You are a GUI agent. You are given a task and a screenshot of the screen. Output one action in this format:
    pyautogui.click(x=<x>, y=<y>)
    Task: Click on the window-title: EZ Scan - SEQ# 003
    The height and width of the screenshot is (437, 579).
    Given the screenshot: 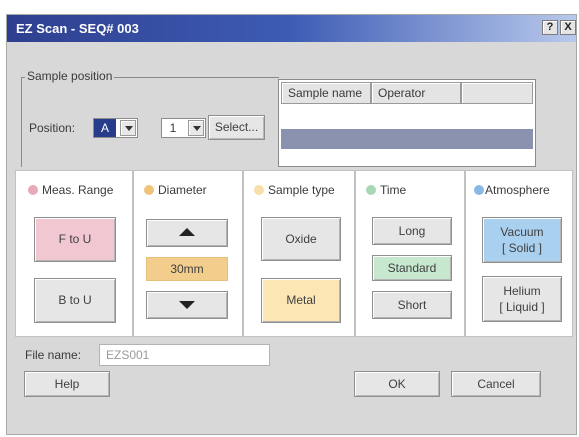 What is the action you would take?
    pyautogui.click(x=77, y=28)
    